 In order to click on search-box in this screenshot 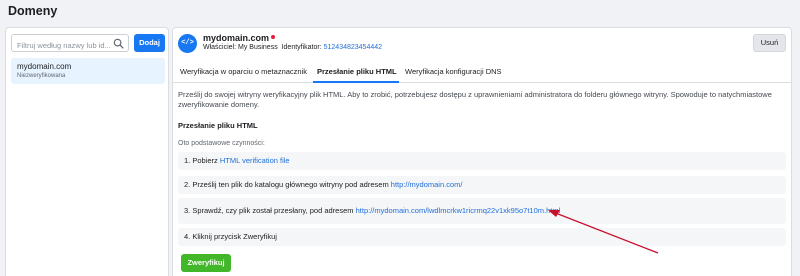, I will do `click(70, 44)`.